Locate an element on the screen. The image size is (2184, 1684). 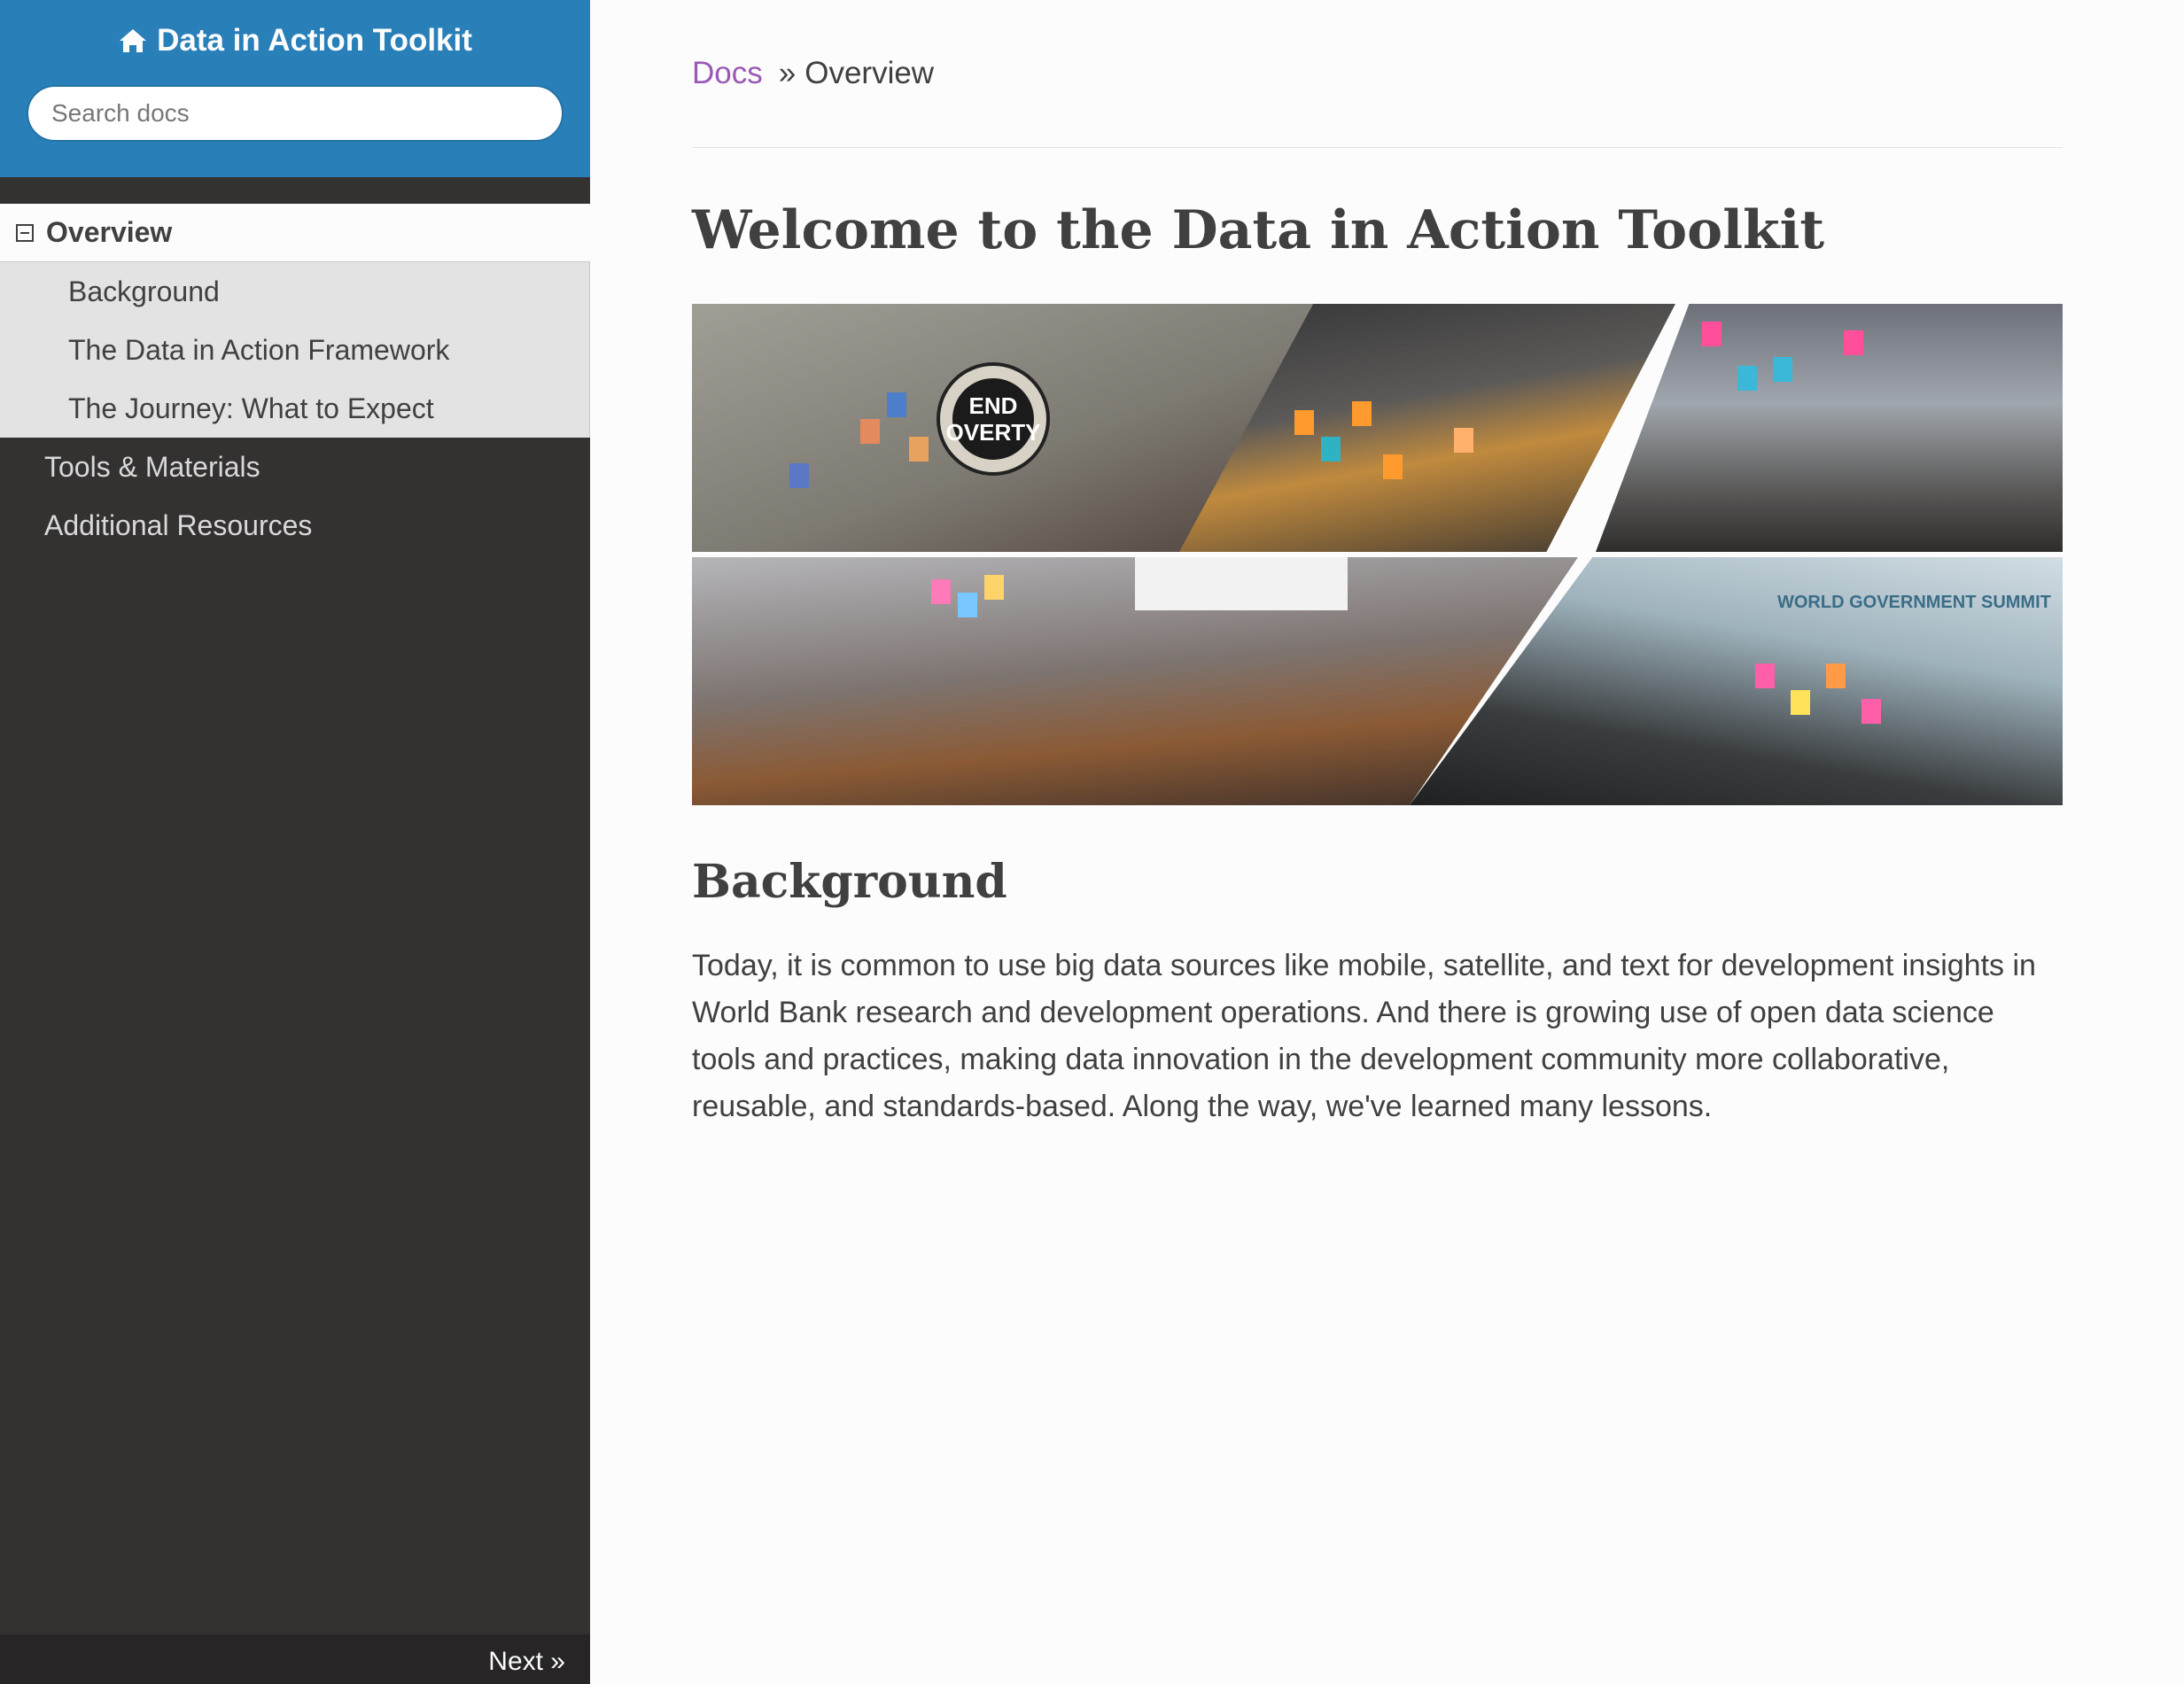
summit-banner-text: WORLD GOVERNMENT SUMMIT is located at coordinates (1914, 602).